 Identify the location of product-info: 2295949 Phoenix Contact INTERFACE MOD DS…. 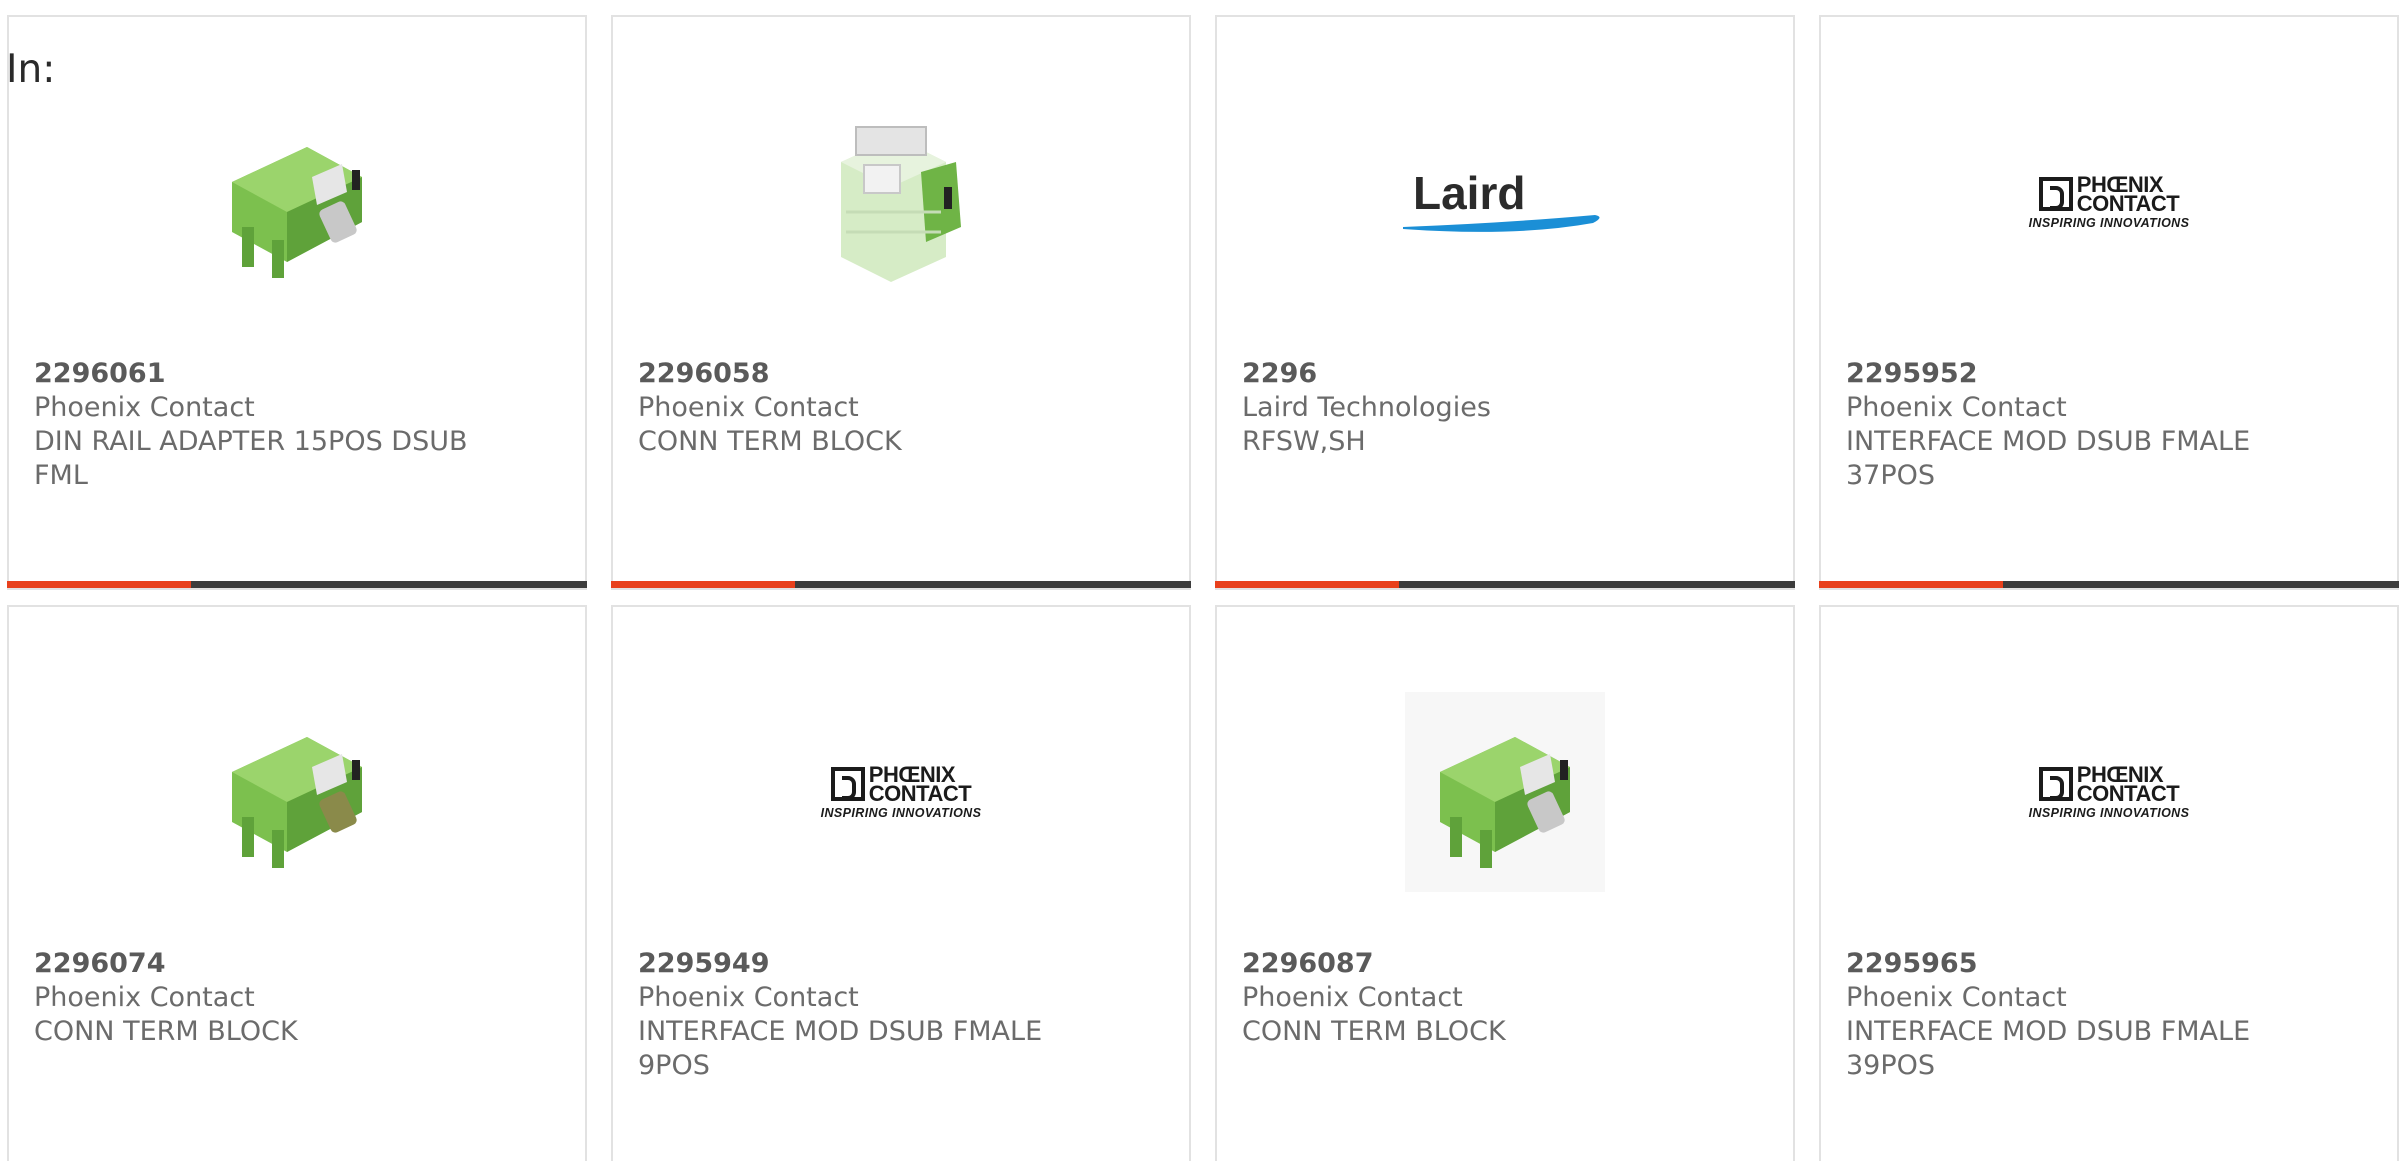
(901, 1015).